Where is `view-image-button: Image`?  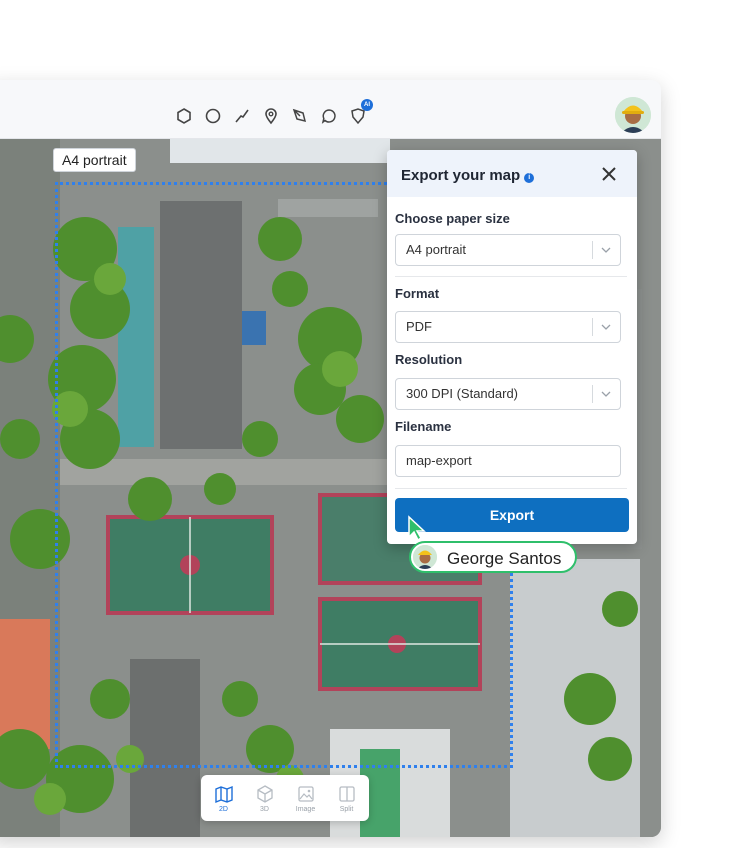
view-image-button: Image is located at coordinates (305, 798).